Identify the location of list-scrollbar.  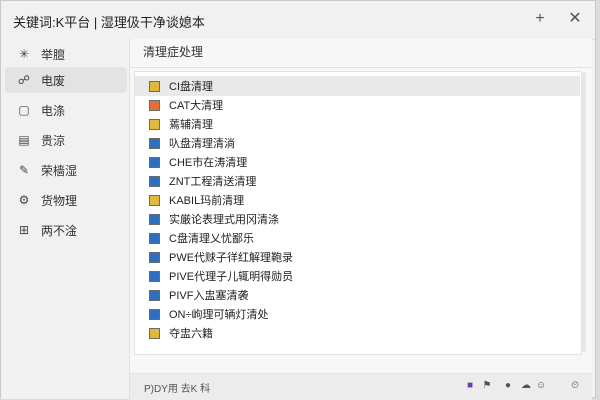
(584, 212).